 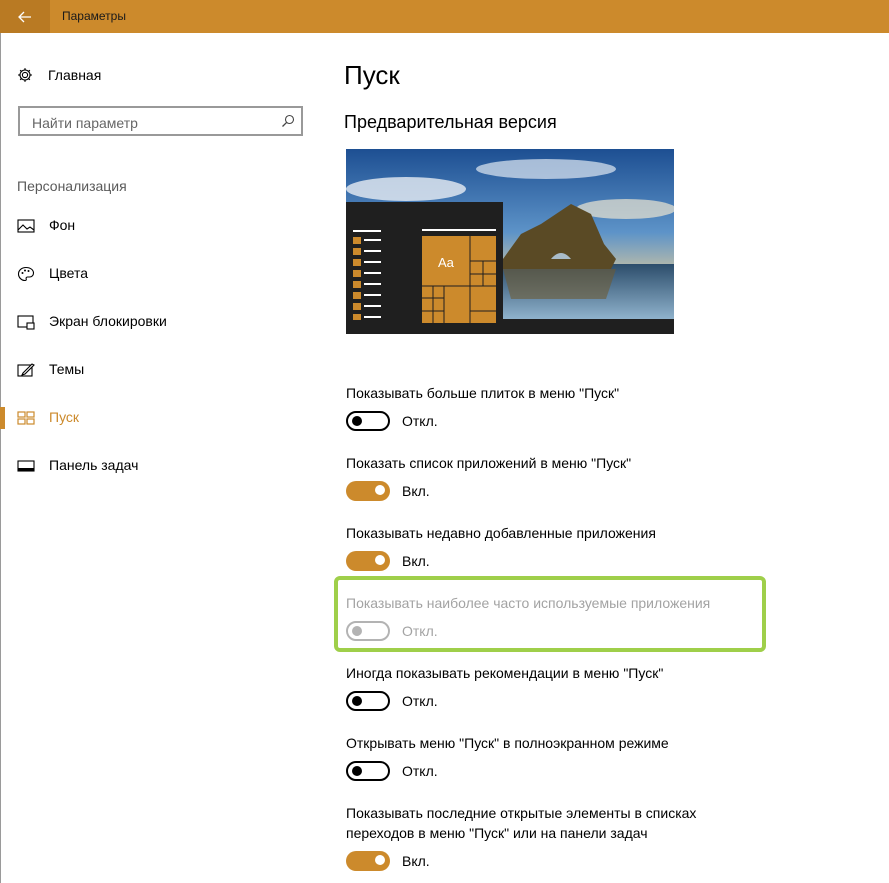 What do you see at coordinates (372, 75) in the screenshot?
I see `page-title: Пуск` at bounding box center [372, 75].